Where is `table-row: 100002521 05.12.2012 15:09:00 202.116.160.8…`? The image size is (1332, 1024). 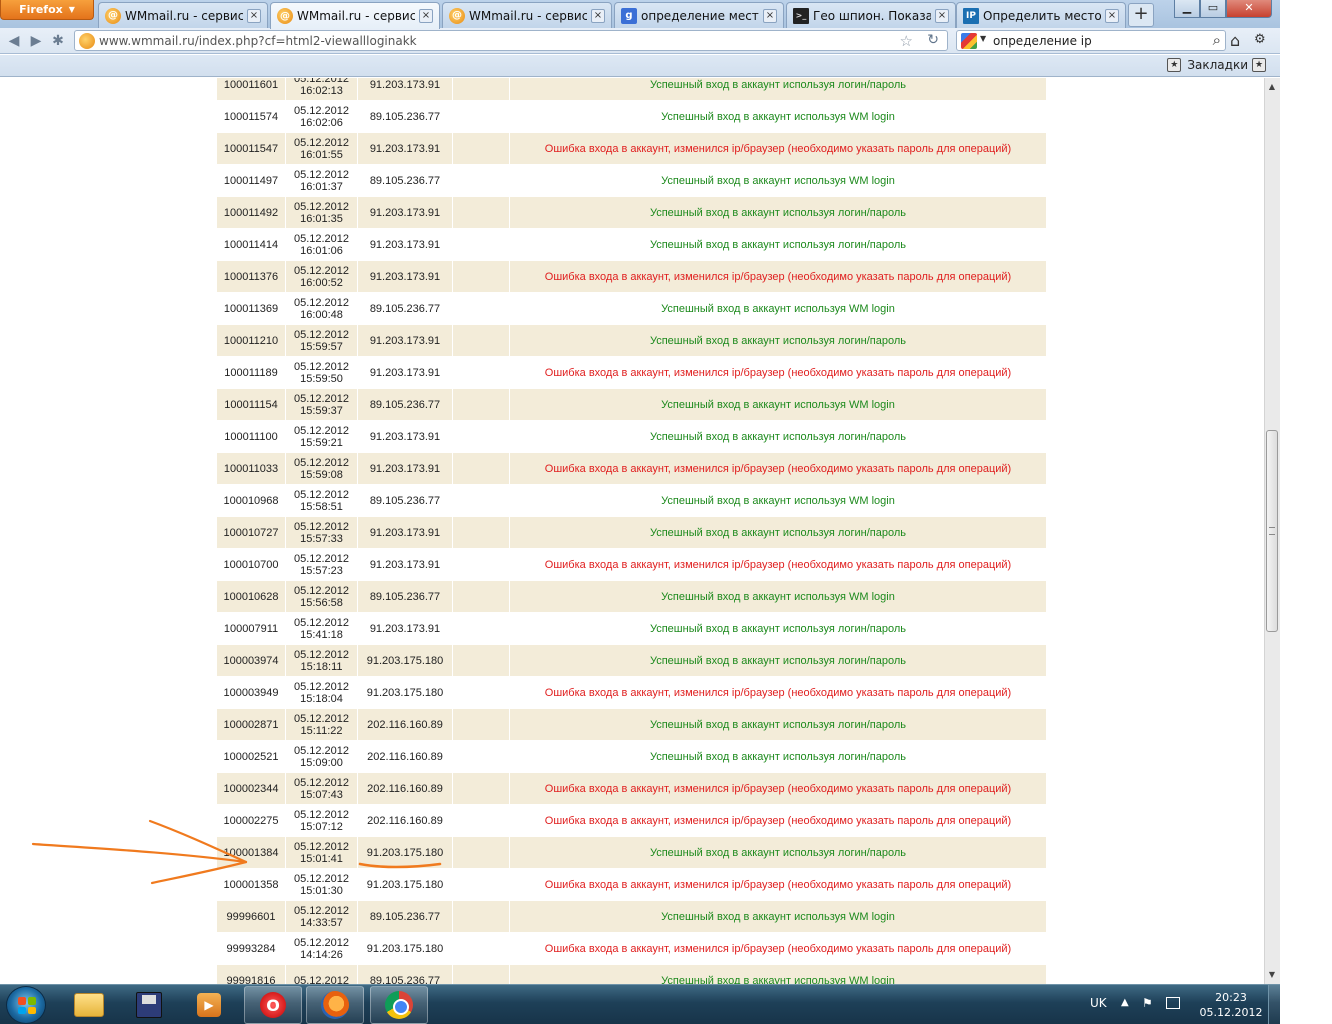
table-row: 100002521 05.12.2012 15:09:00 202.116.160.8… is located at coordinates (631, 756).